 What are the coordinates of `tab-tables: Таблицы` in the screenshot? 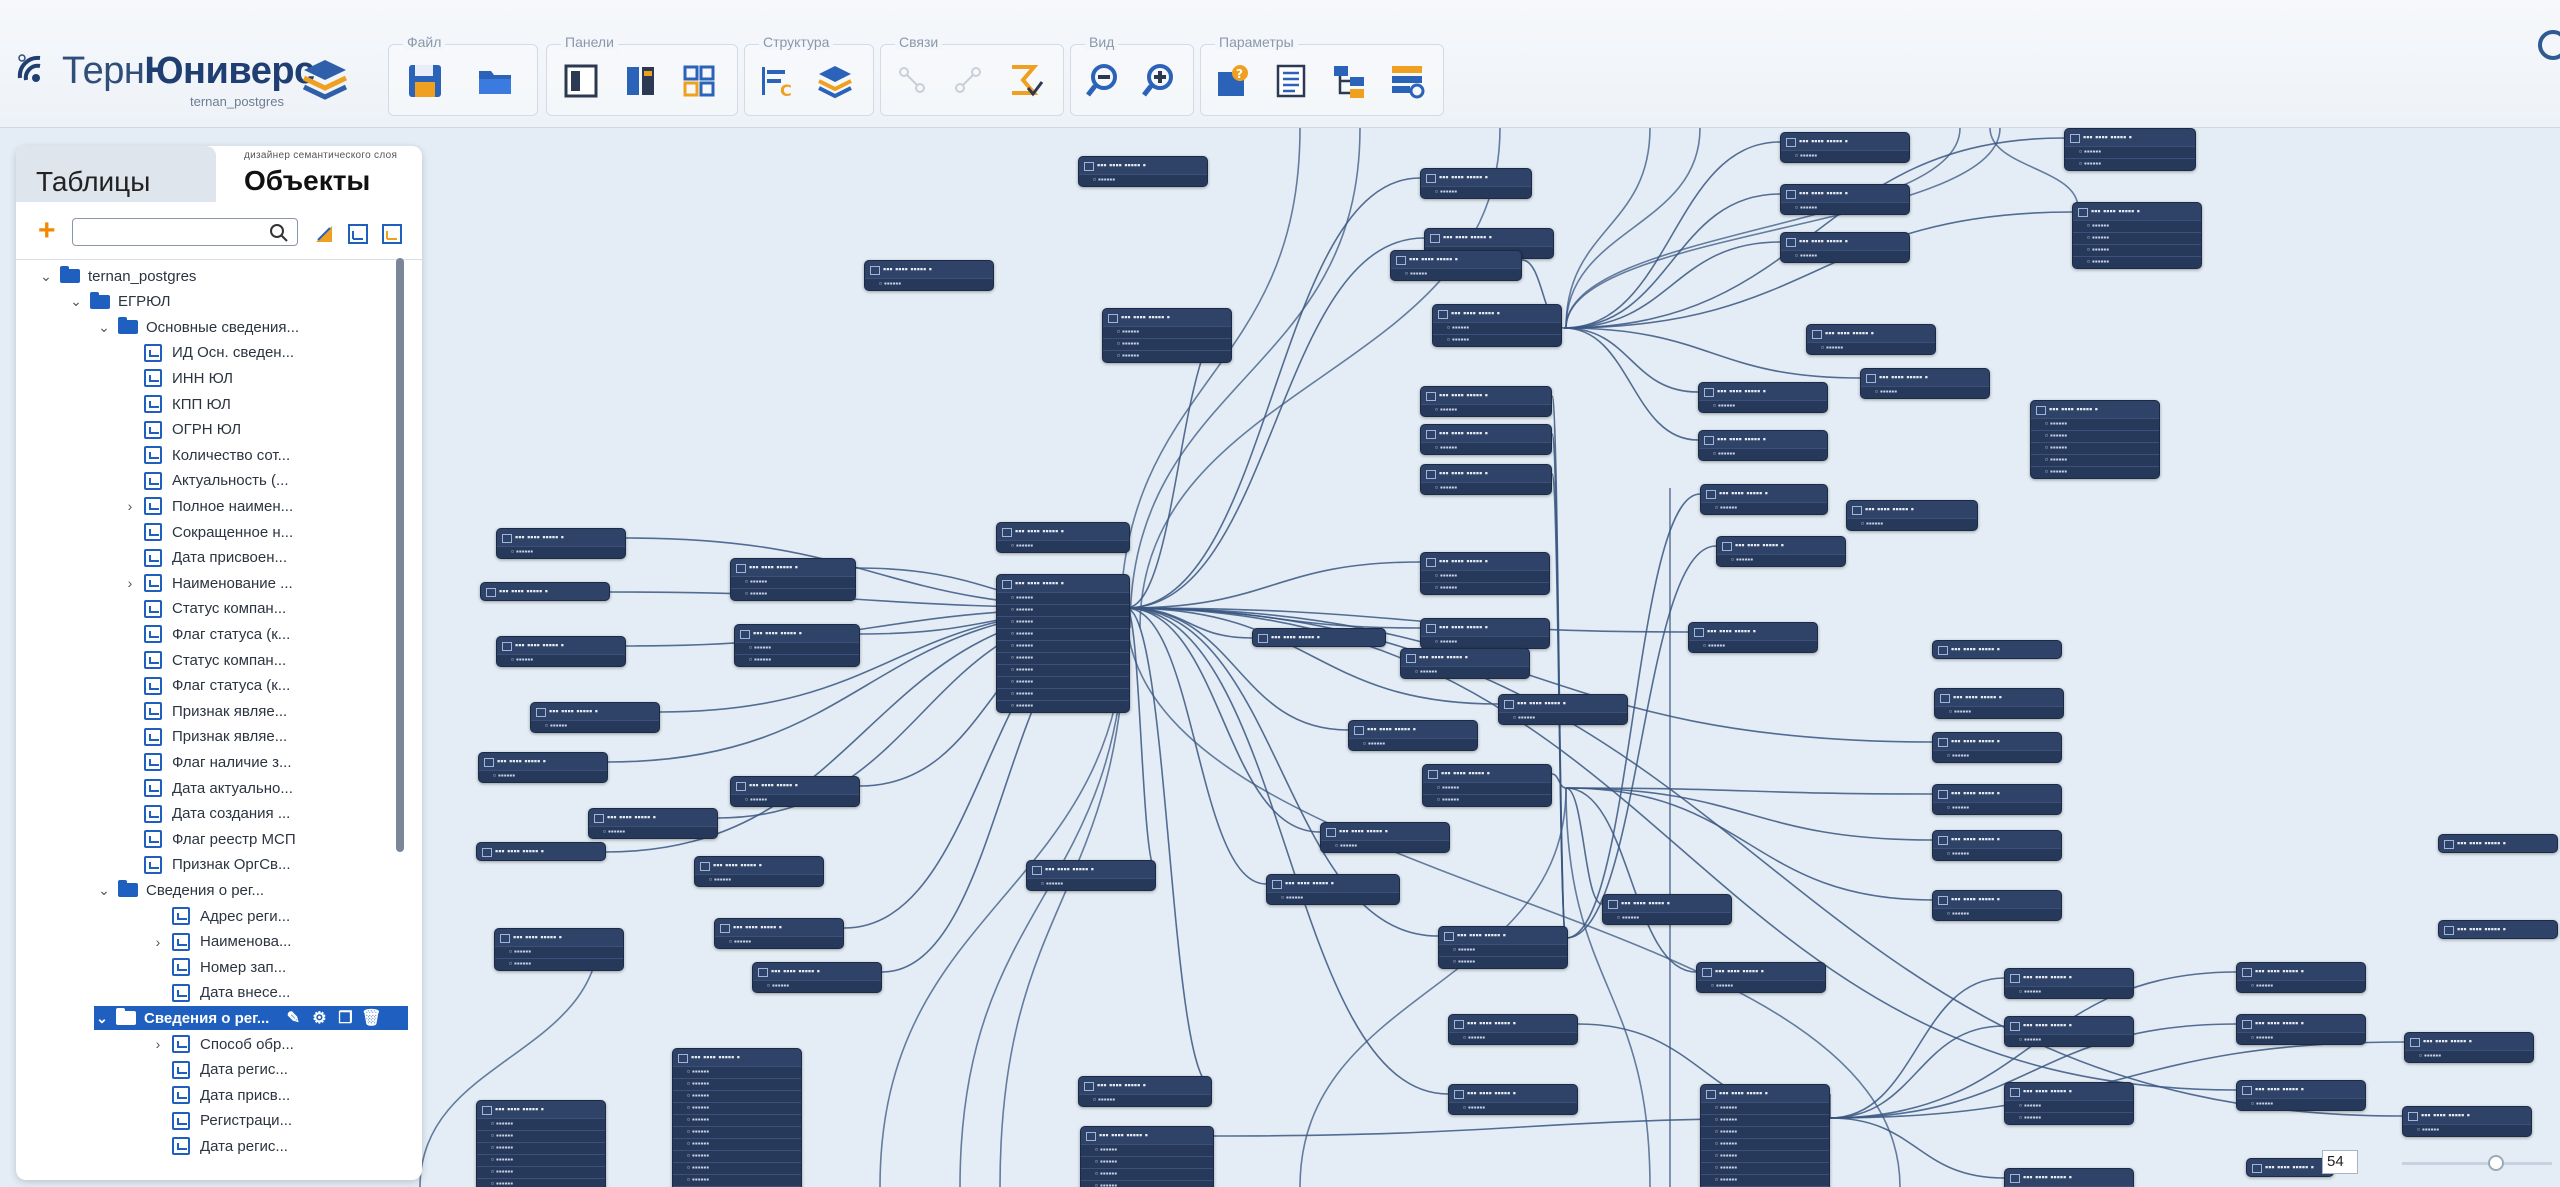 It's located at (116, 174).